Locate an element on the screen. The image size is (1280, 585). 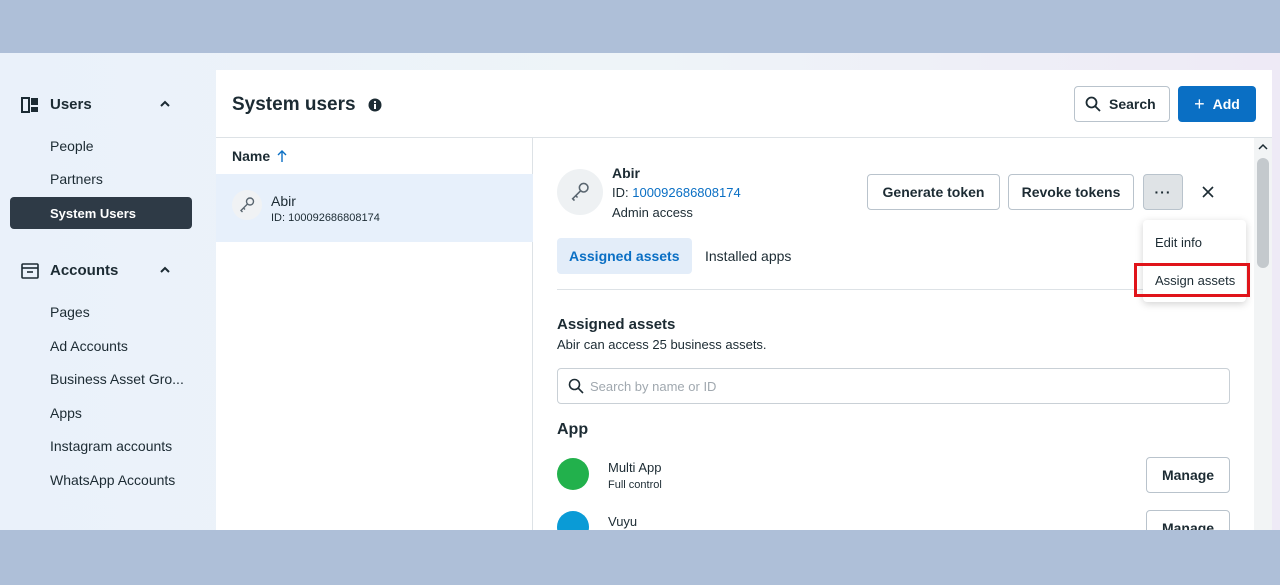
sidebar-section-label: Accounts is located at coordinates (84, 270).